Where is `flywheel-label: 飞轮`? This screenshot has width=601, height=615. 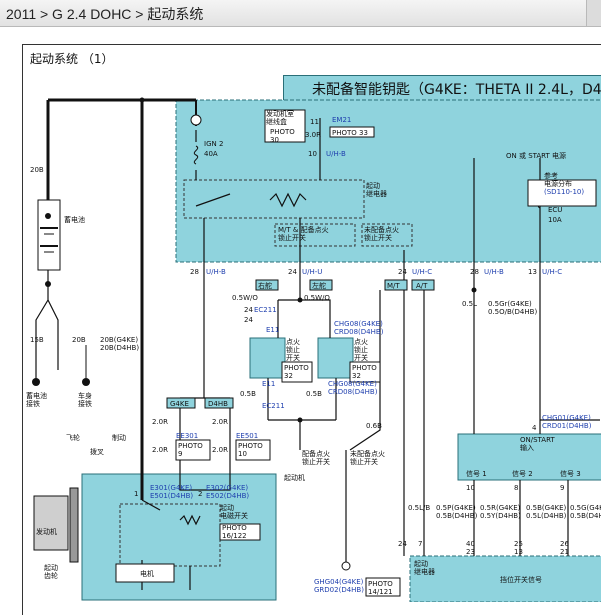
flywheel-label: 飞轮 is located at coordinates (73, 437).